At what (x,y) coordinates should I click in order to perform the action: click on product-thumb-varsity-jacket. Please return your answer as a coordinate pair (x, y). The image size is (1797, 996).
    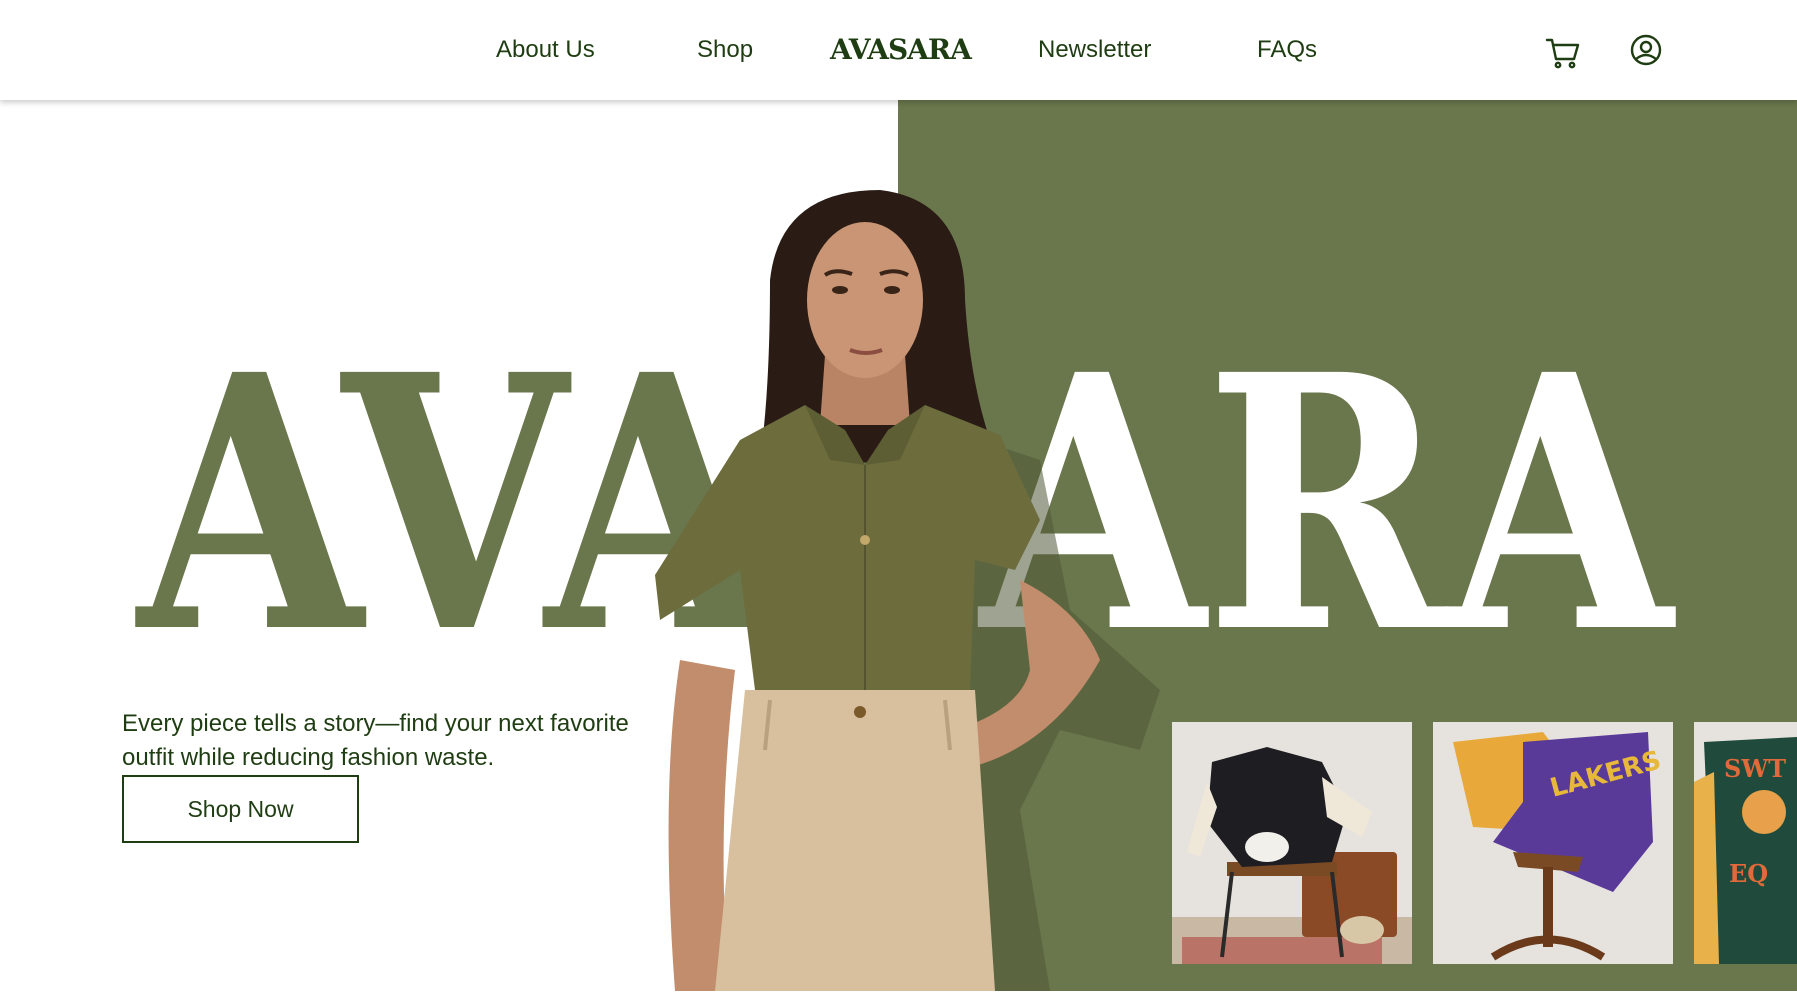
    Looking at the image, I should click on (1292, 843).